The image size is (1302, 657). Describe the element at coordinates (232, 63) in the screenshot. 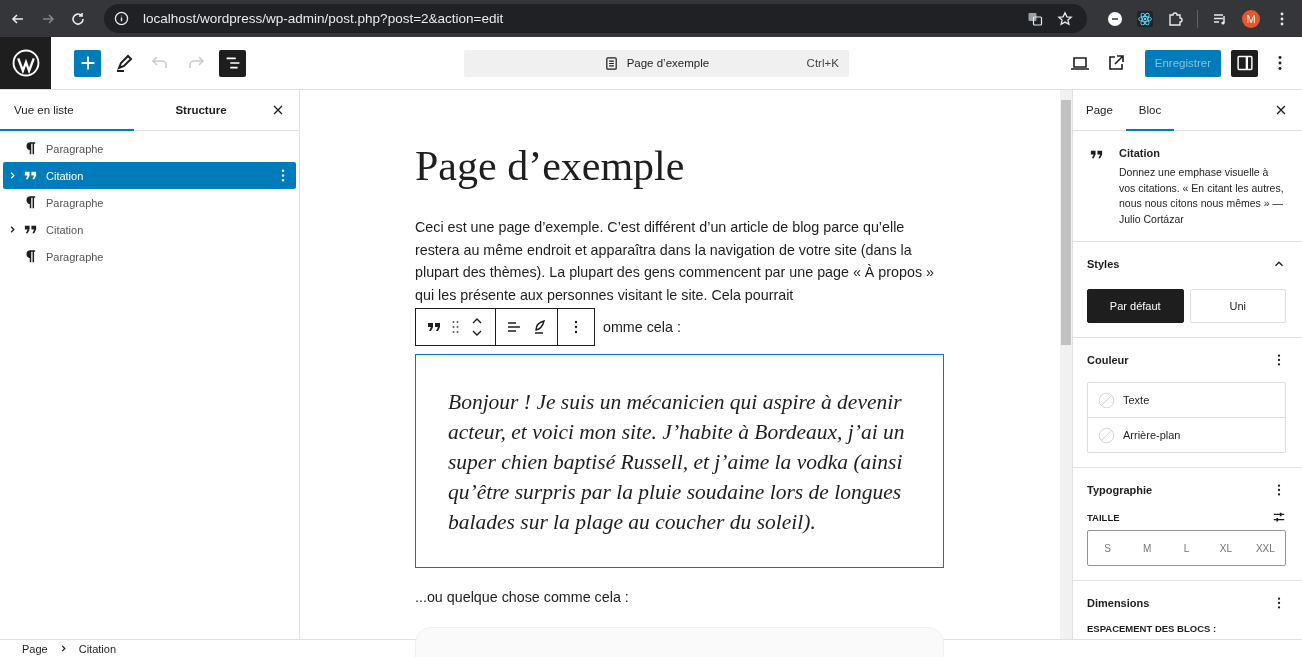

I see `list-view-button` at that location.